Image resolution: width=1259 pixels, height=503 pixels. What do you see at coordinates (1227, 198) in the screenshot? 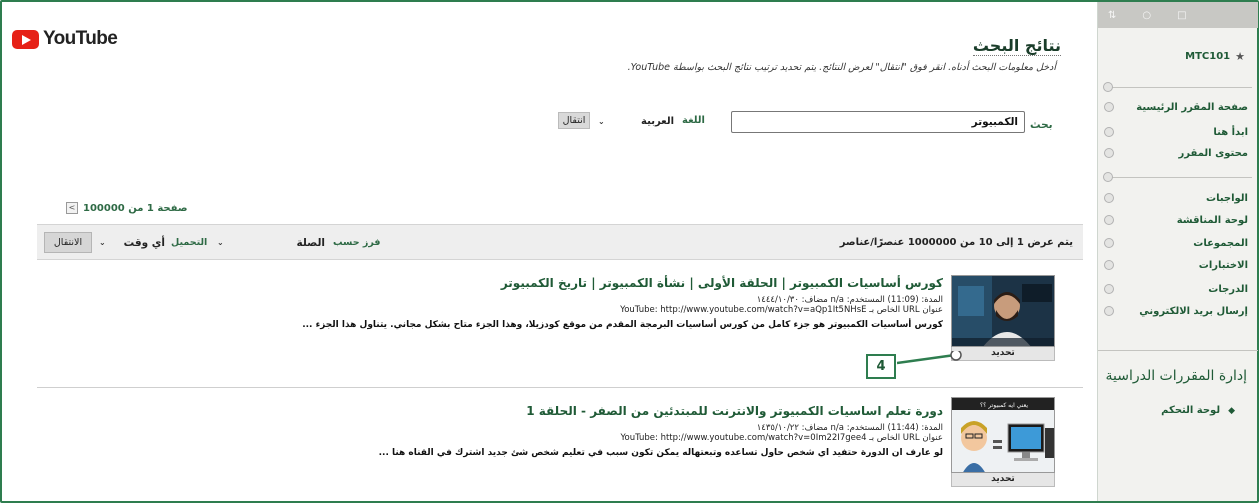
I see `sidebar-item-label: الواجبات` at bounding box center [1227, 198].